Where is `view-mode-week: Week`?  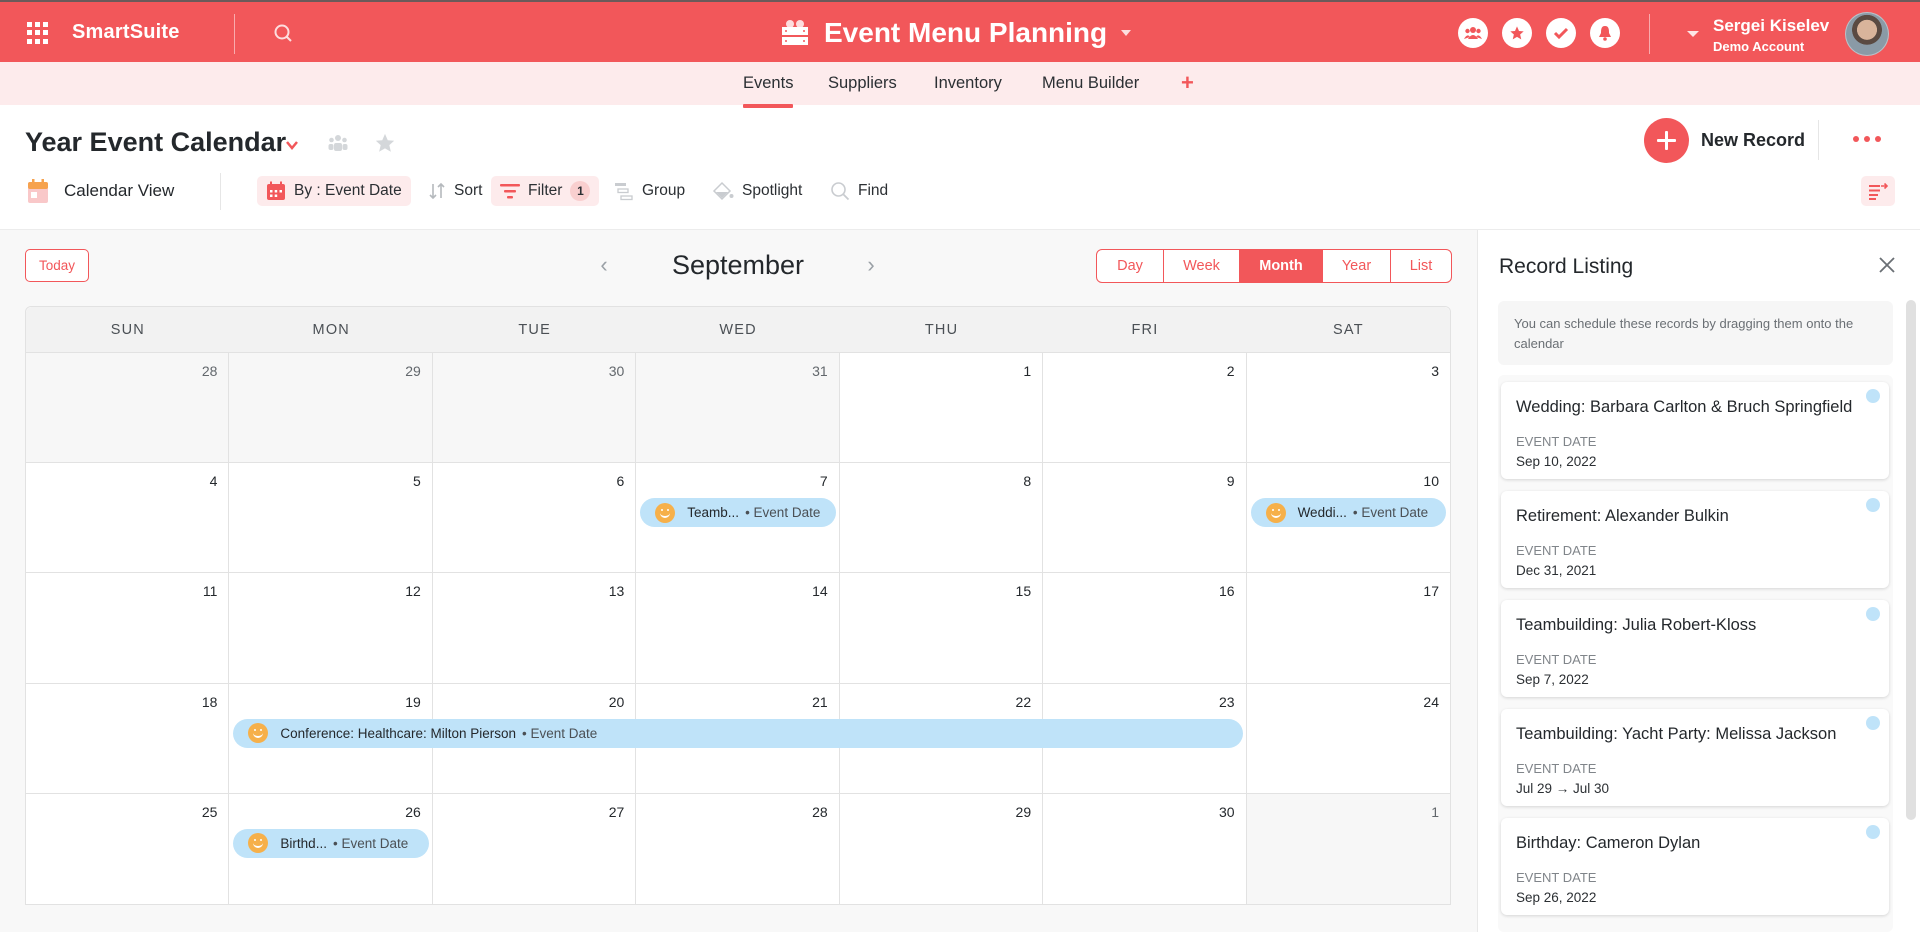 view-mode-week: Week is located at coordinates (1201, 266).